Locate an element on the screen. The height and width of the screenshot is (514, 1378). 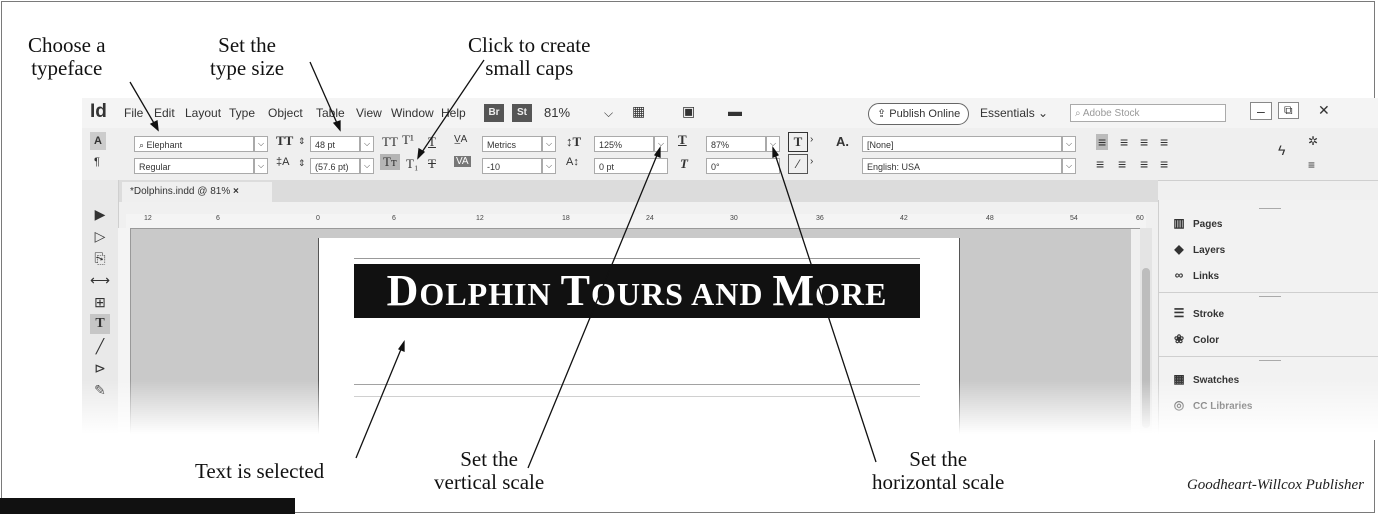
chevron-down-icon: ⌵ is located at coordinates (608, 113).